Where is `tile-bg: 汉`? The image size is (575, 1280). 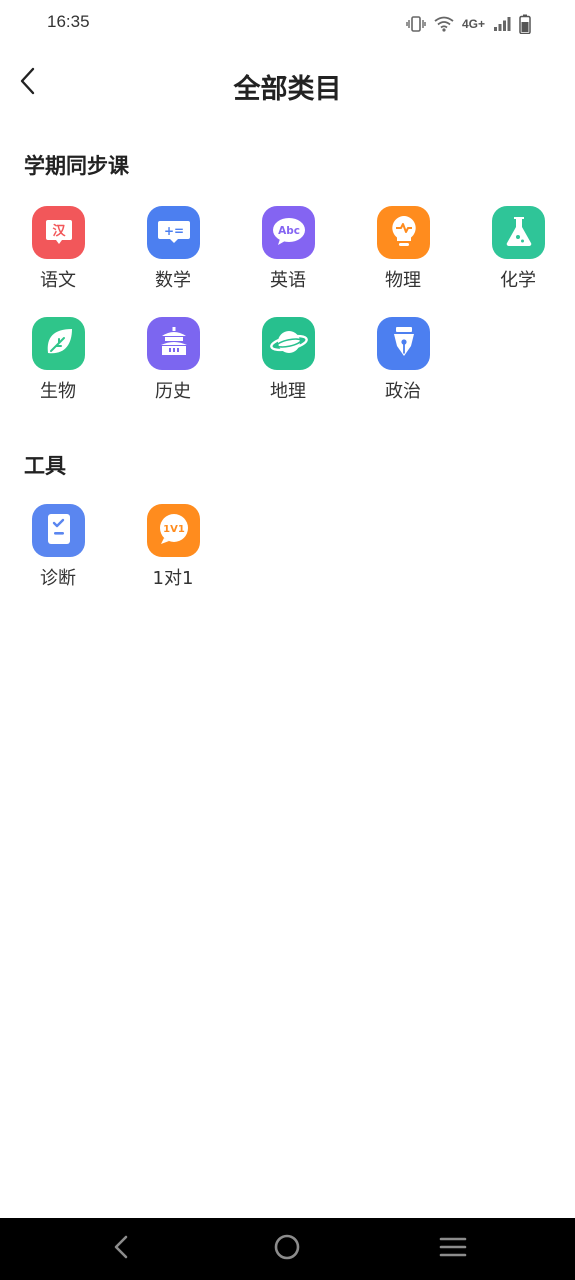 tile-bg: 汉 is located at coordinates (58, 232).